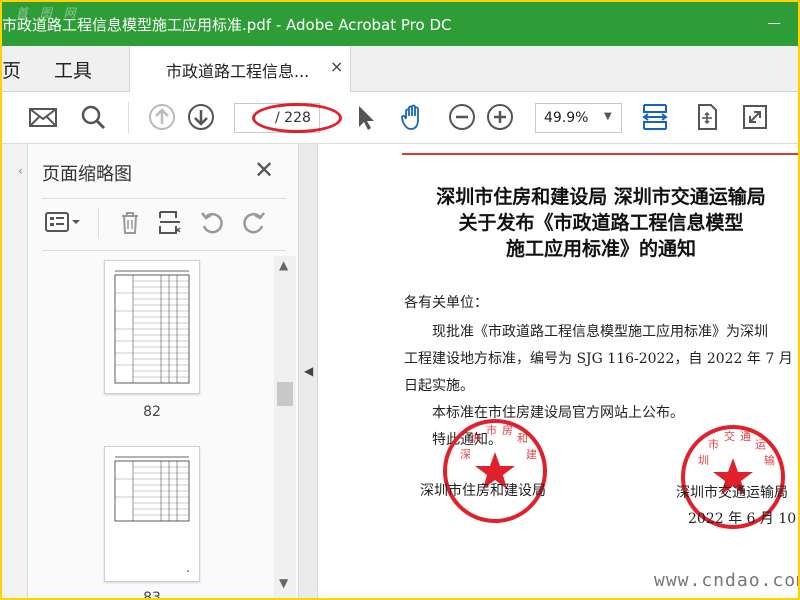  I want to click on left-nav-rail: ‹, so click(15, 371).